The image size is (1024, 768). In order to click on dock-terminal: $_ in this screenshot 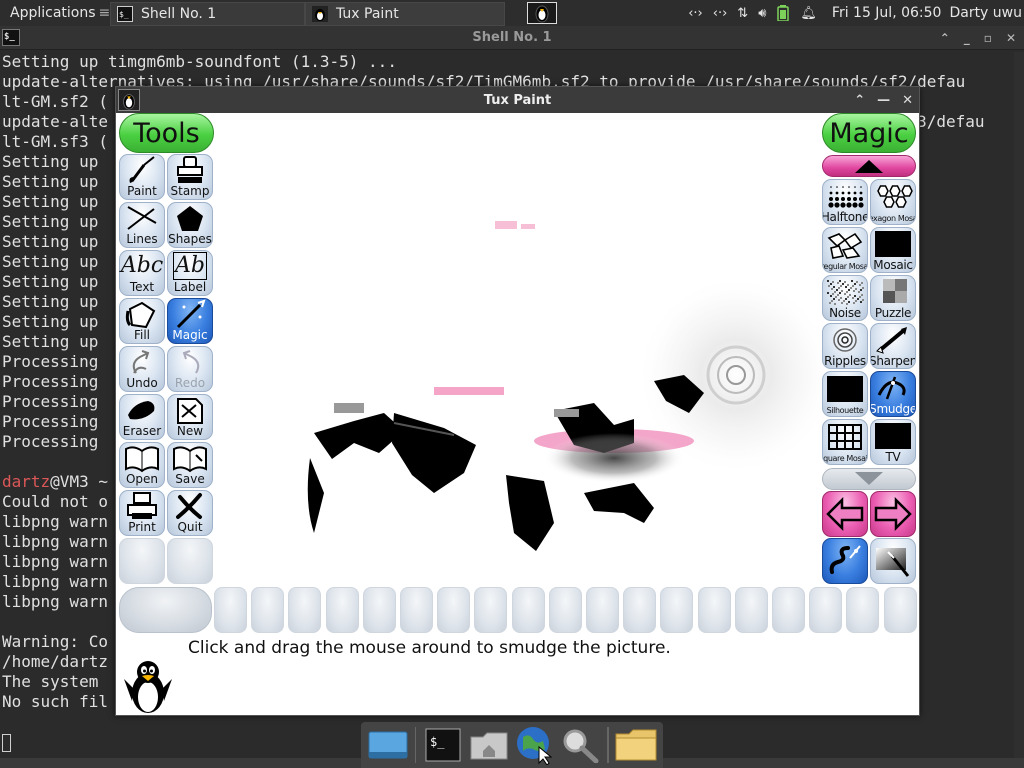, I will do `click(443, 745)`.